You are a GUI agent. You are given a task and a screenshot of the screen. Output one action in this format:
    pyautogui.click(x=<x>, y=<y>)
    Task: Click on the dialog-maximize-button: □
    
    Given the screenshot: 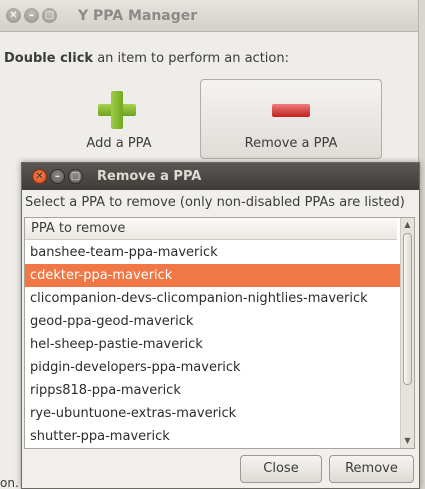 What is the action you would take?
    pyautogui.click(x=75, y=176)
    